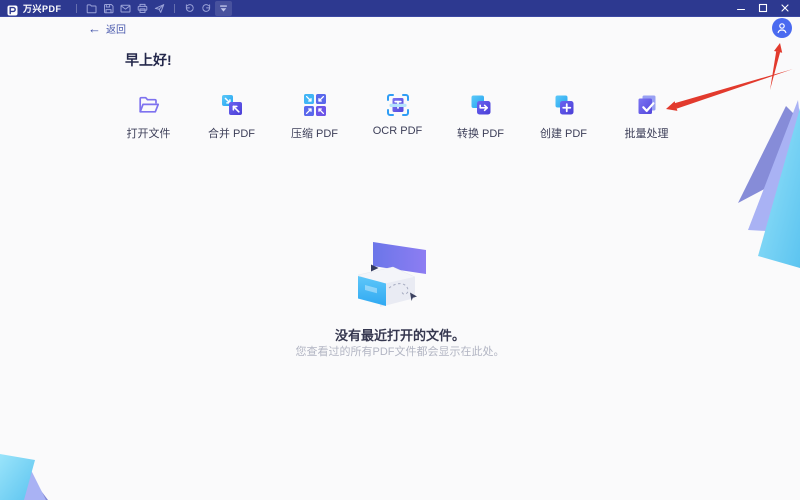  Describe the element at coordinates (116, 30) in the screenshot. I see `back-label: 返回` at that location.